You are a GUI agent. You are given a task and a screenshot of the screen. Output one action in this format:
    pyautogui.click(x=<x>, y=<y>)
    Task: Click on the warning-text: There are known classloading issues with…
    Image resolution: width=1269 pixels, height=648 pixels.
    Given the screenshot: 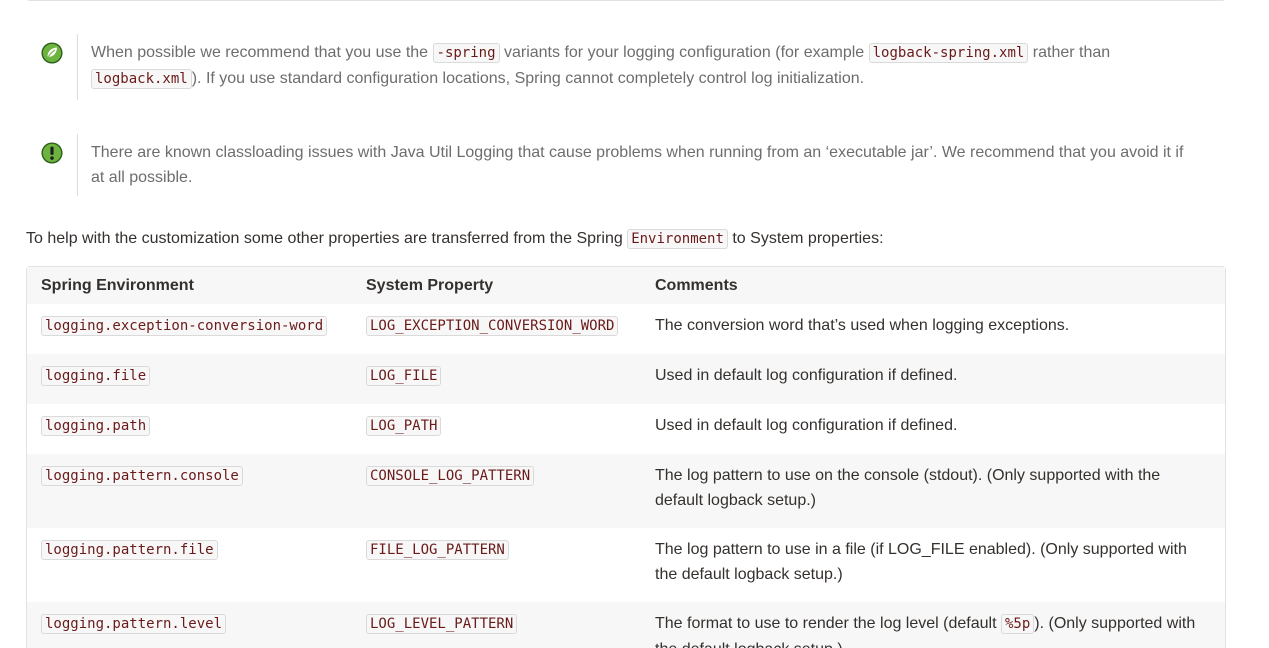 What is the action you would take?
    pyautogui.click(x=637, y=165)
    